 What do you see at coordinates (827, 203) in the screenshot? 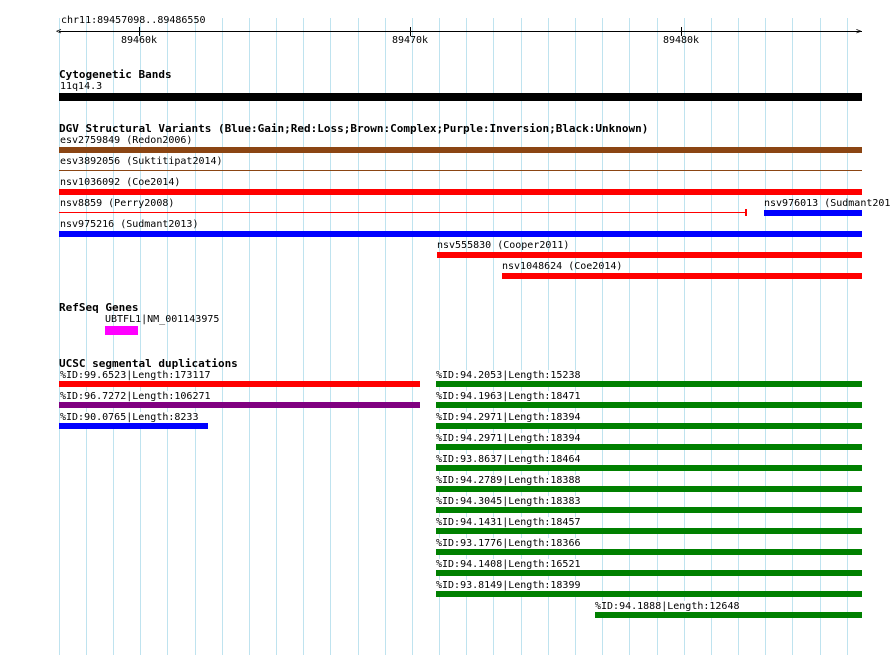
I see `feature-label: nsv976013 (Sudmant201` at bounding box center [827, 203].